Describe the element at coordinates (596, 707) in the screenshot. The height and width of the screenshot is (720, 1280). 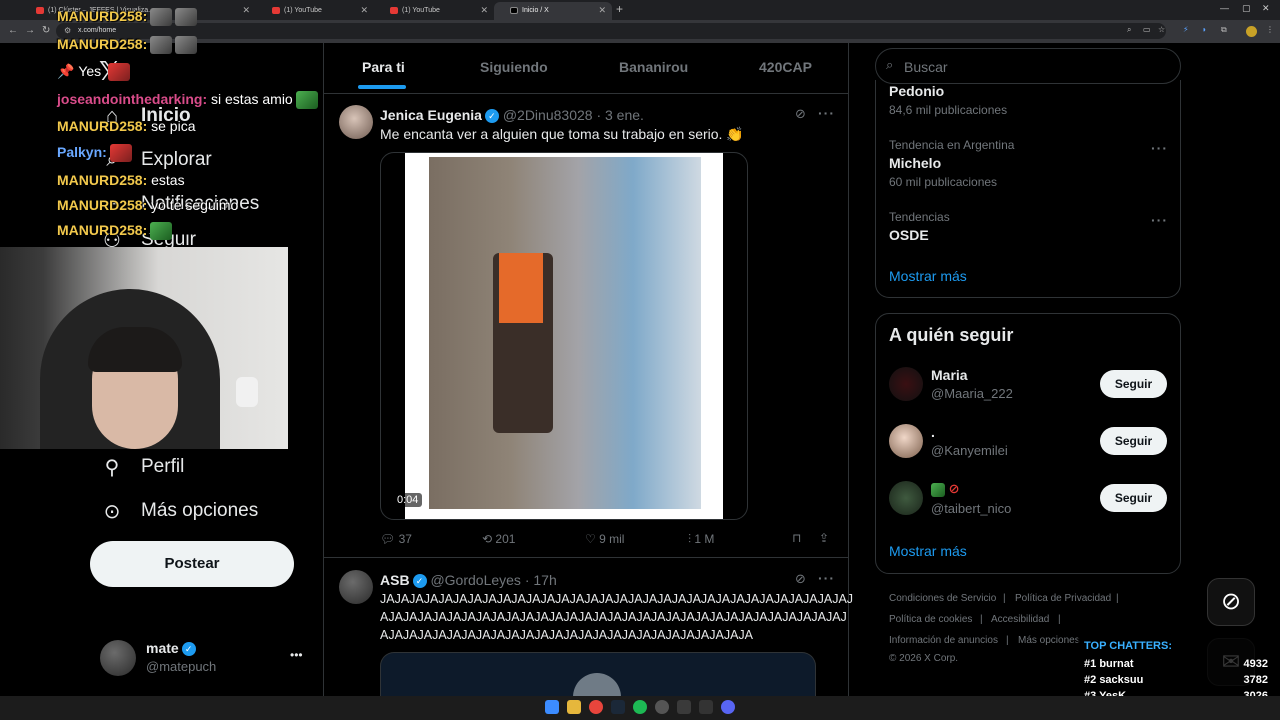
I see `chrome-icon` at that location.